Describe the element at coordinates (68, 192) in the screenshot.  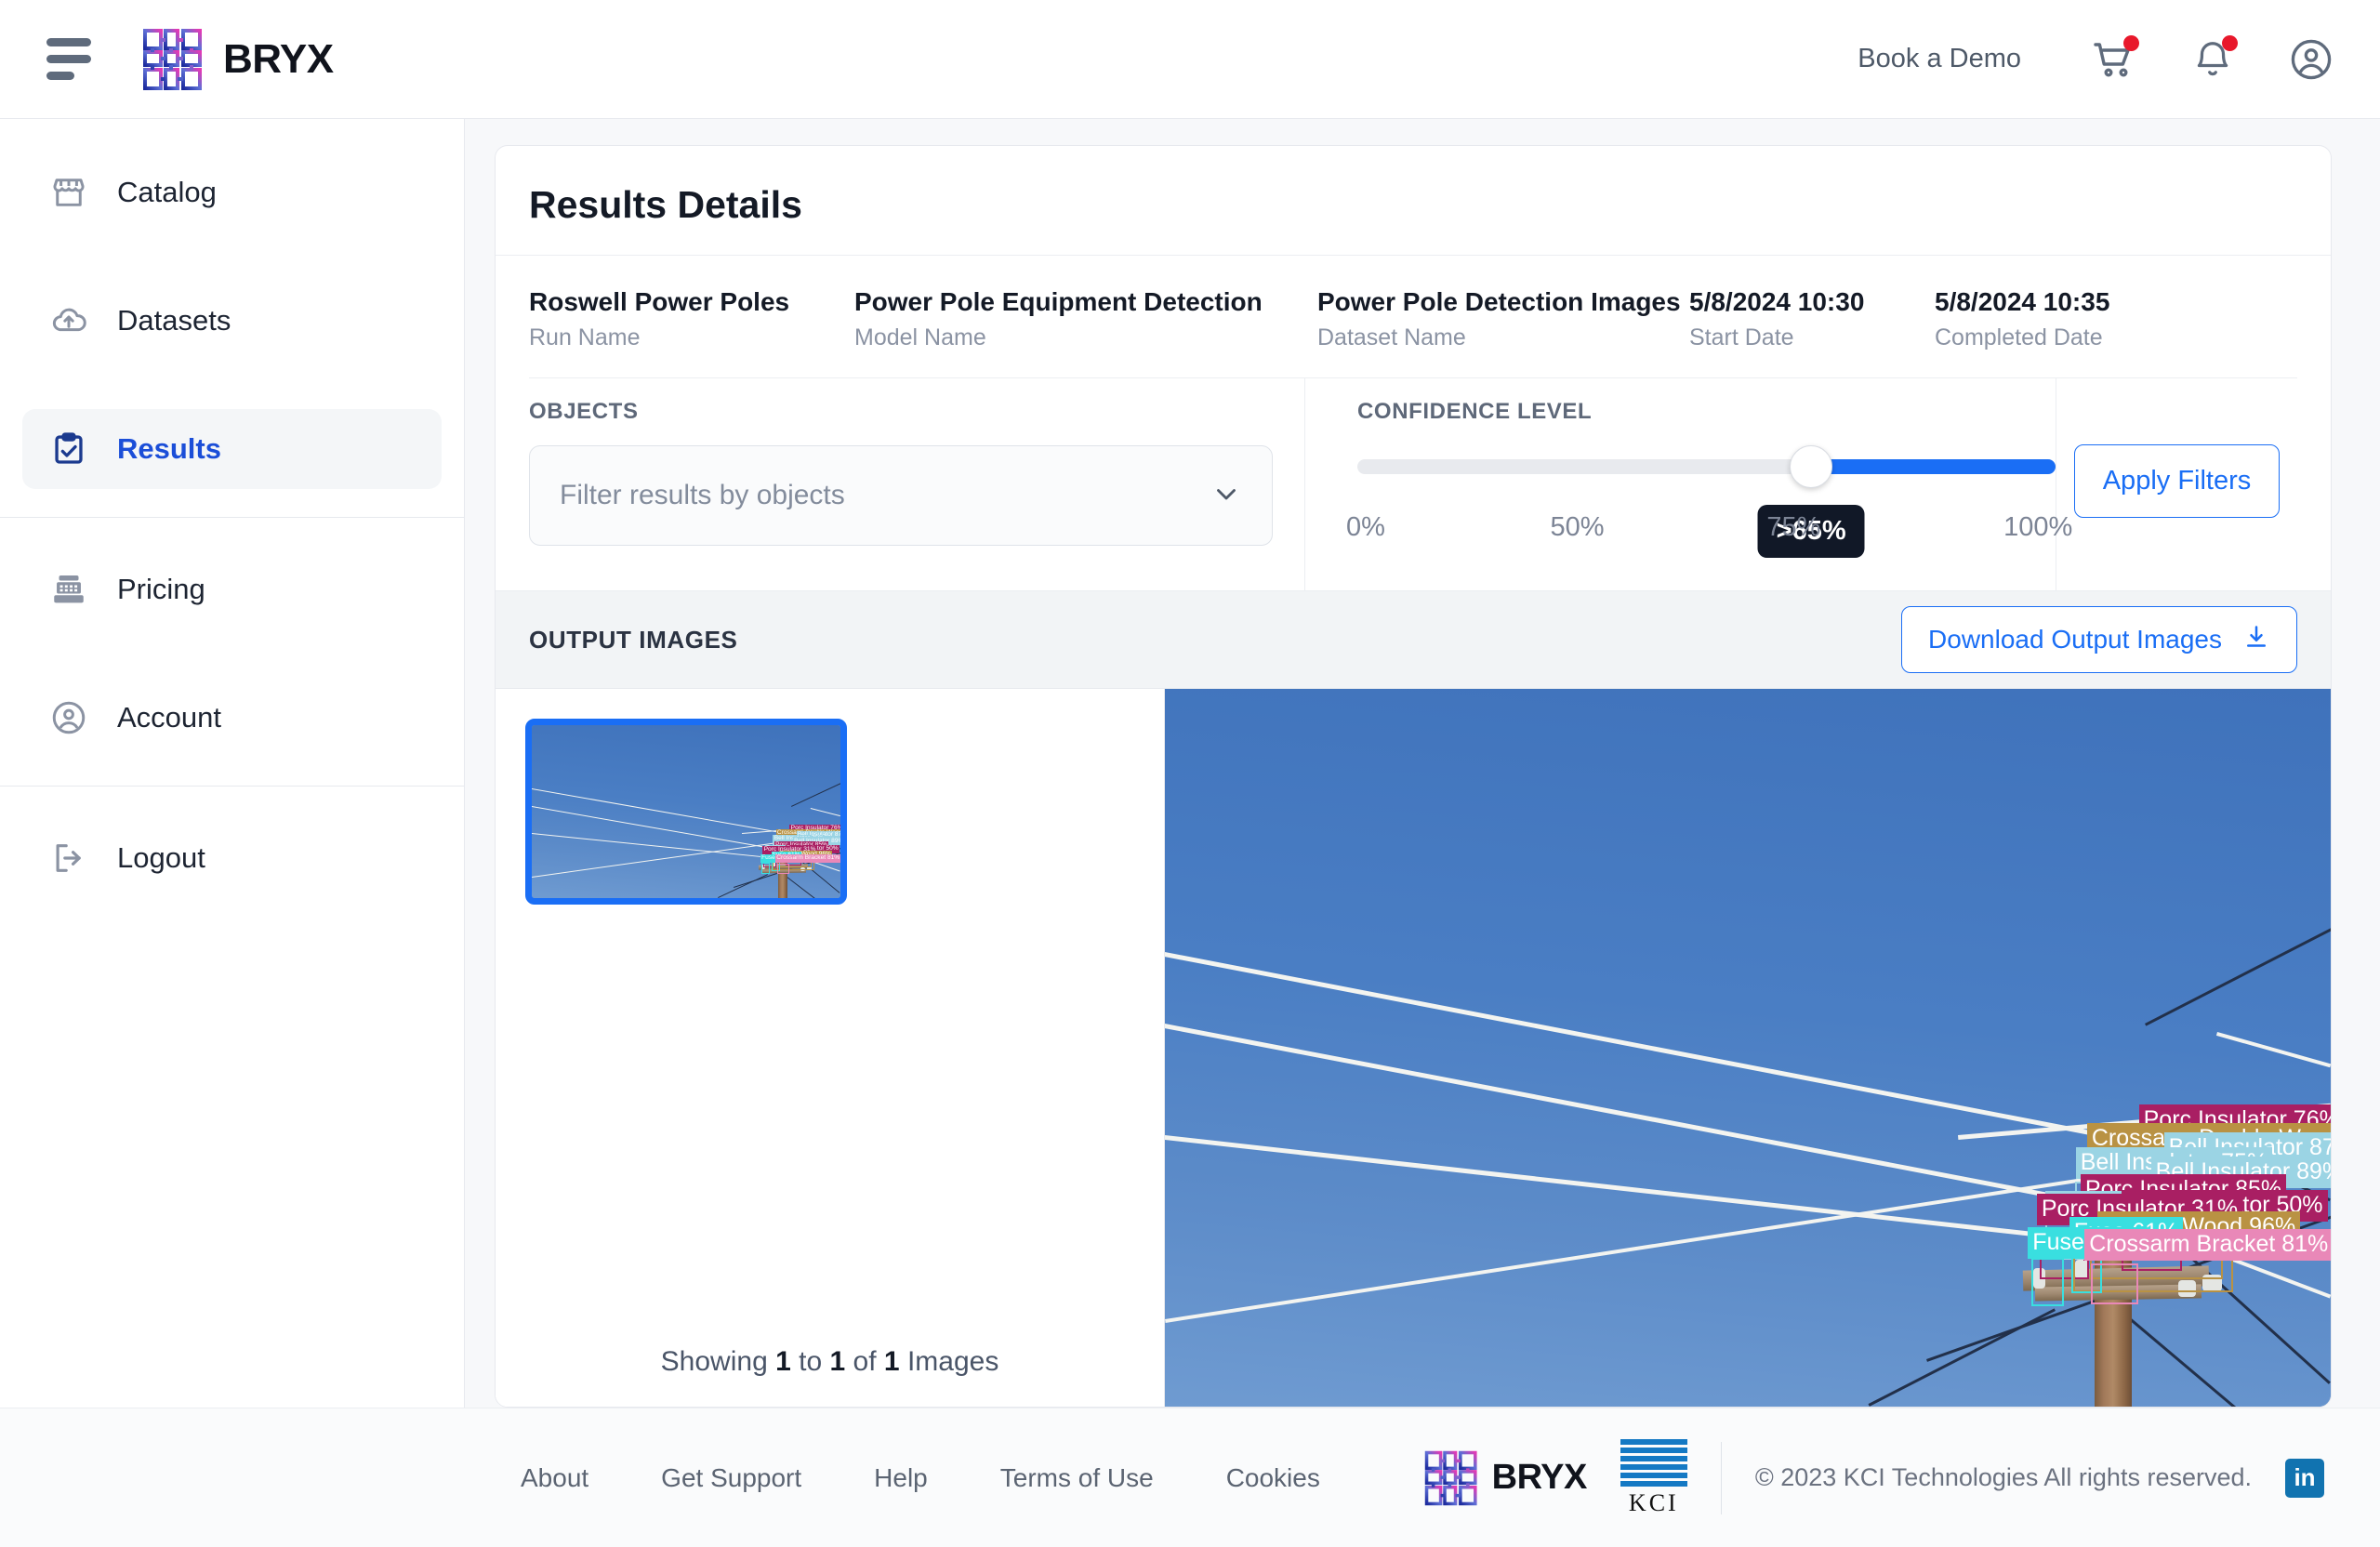
I see `storefront-icon` at that location.